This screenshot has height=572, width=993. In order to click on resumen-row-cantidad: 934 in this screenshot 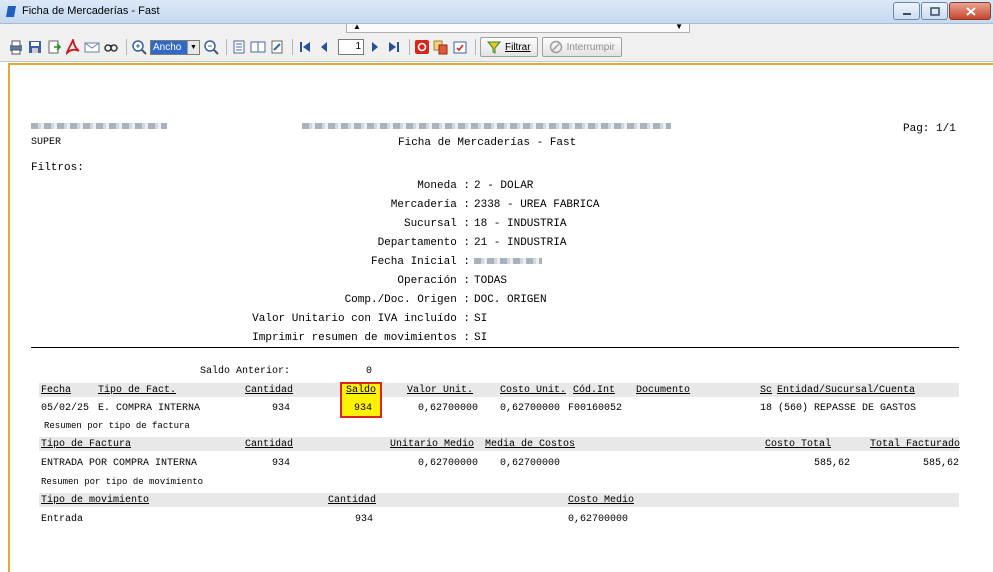, I will do `click(280, 463)`.